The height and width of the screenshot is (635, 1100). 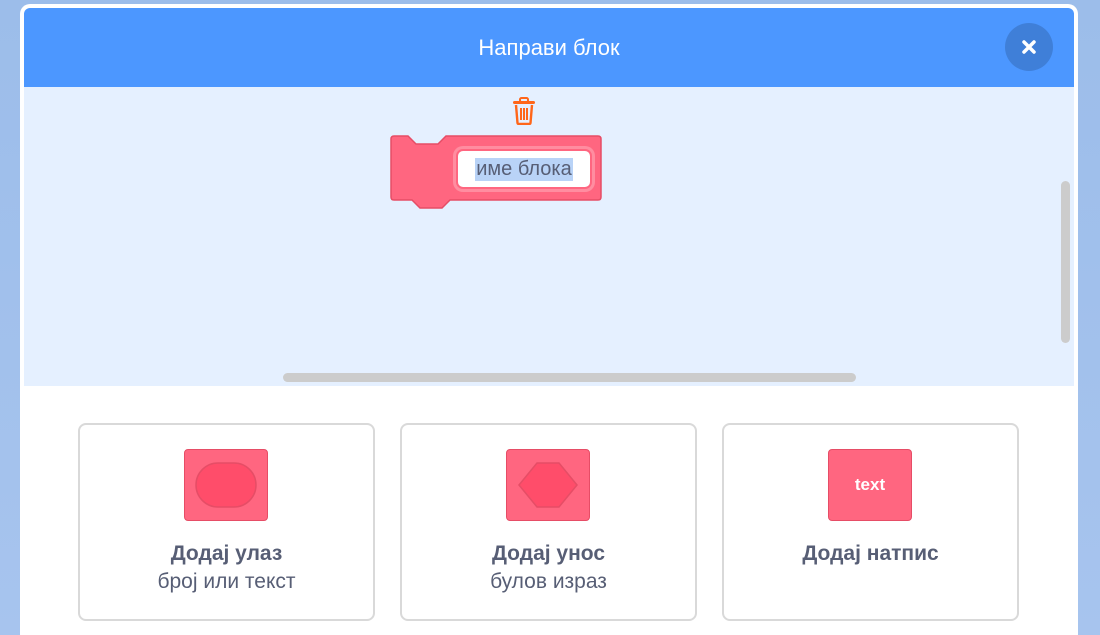 I want to click on label-text-icon: text, so click(x=870, y=485).